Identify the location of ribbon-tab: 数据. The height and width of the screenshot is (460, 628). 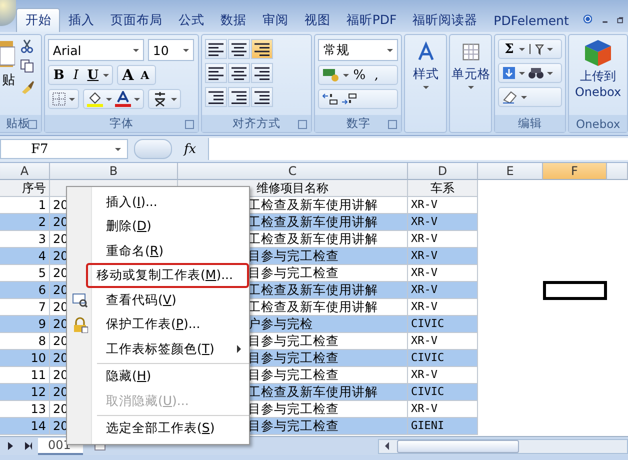
(233, 20).